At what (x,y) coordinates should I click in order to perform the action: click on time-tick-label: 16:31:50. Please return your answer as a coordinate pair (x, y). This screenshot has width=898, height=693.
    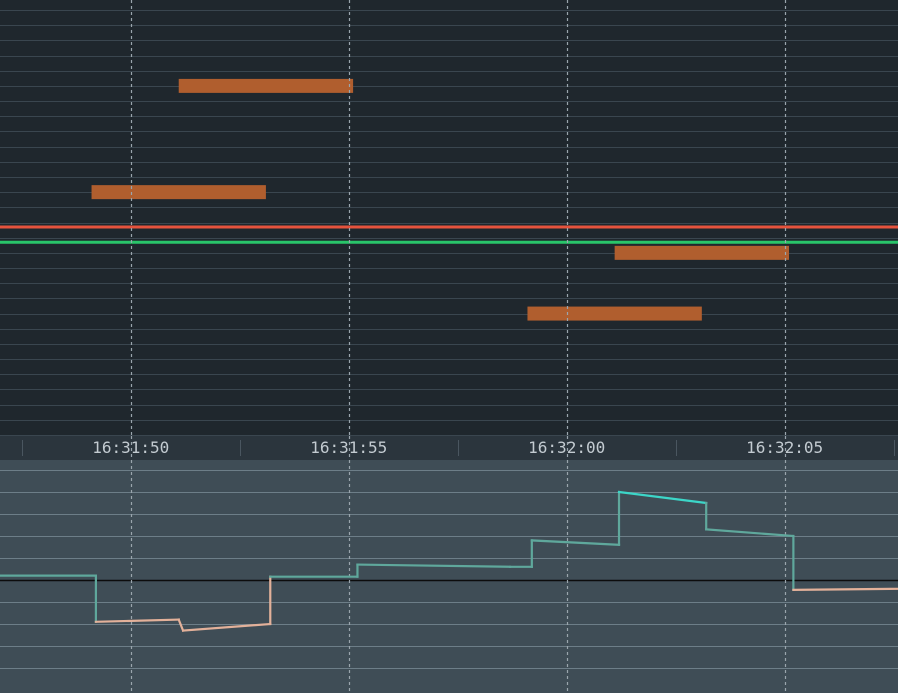
    Looking at the image, I should click on (131, 447).